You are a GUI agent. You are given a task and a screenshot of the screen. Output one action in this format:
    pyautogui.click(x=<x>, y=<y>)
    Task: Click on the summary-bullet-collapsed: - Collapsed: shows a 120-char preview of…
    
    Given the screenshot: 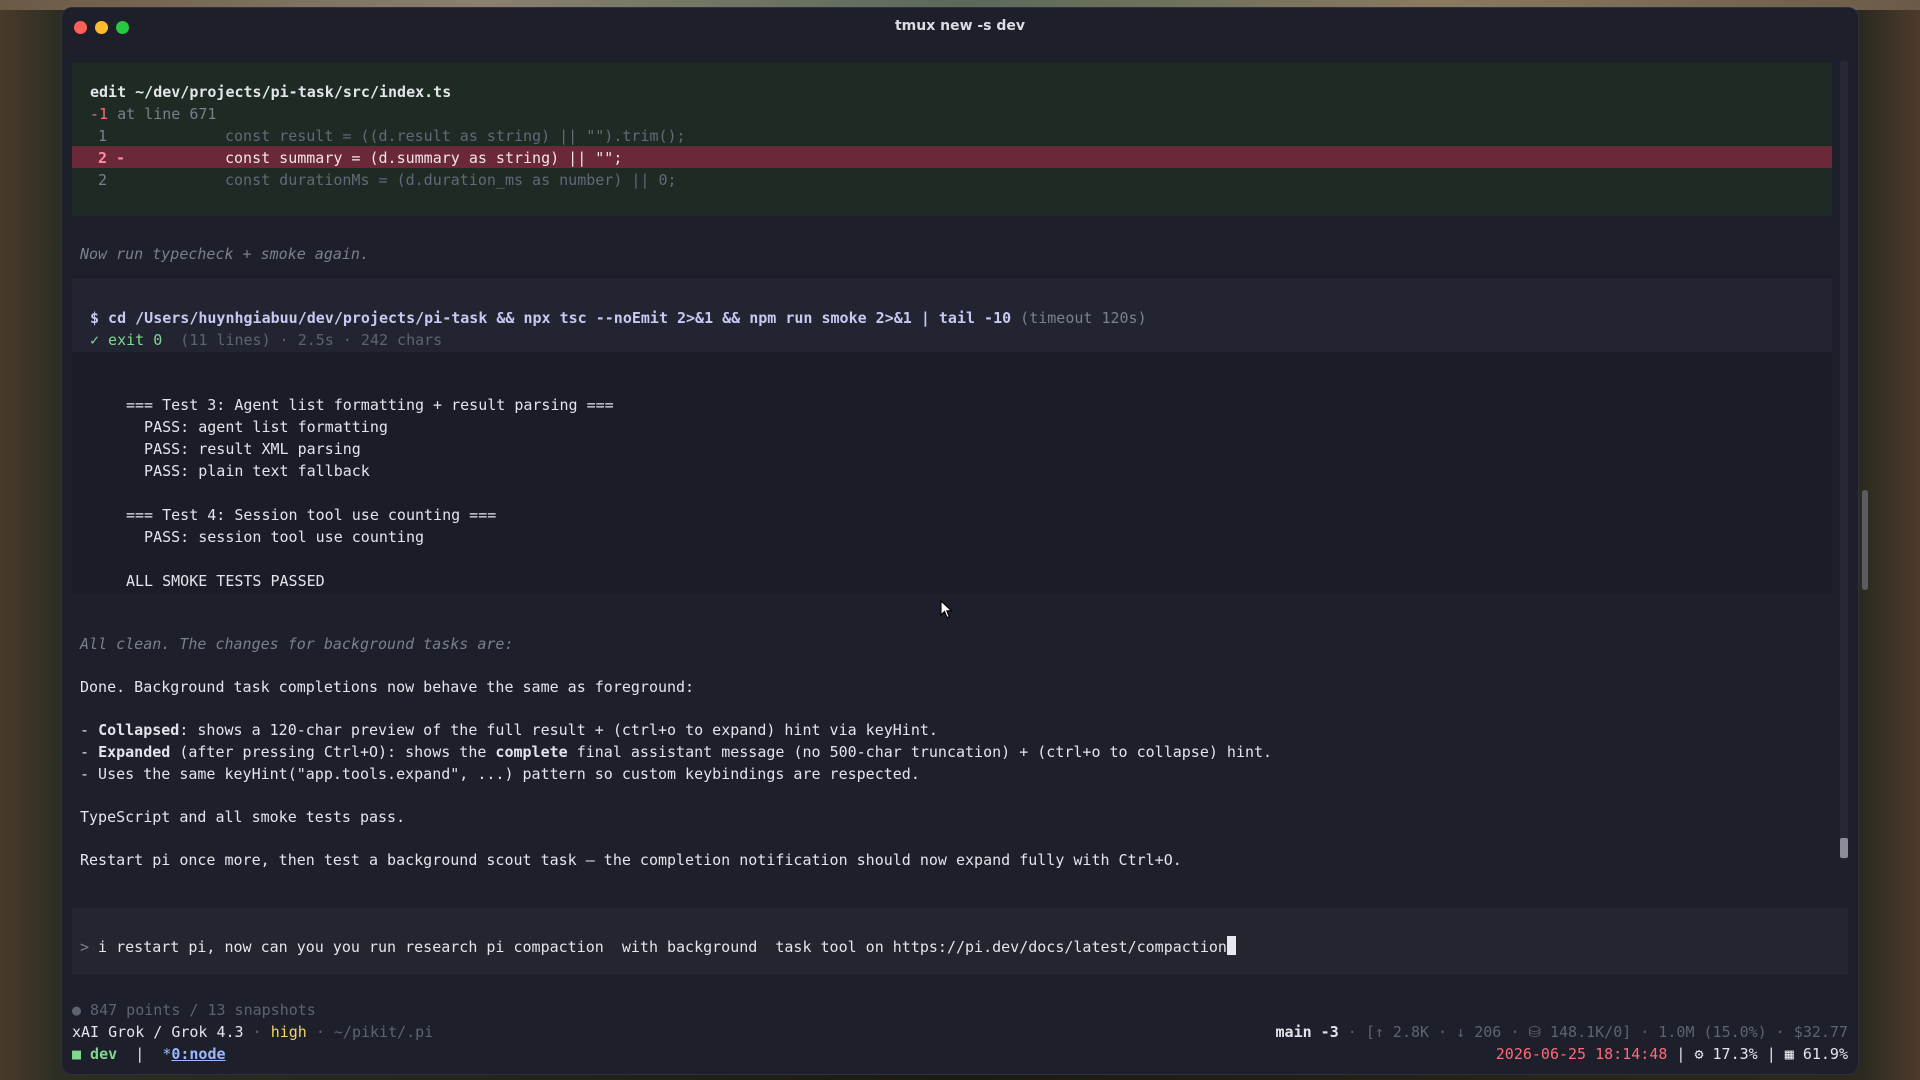 What is the action you would take?
    pyautogui.click(x=509, y=730)
    